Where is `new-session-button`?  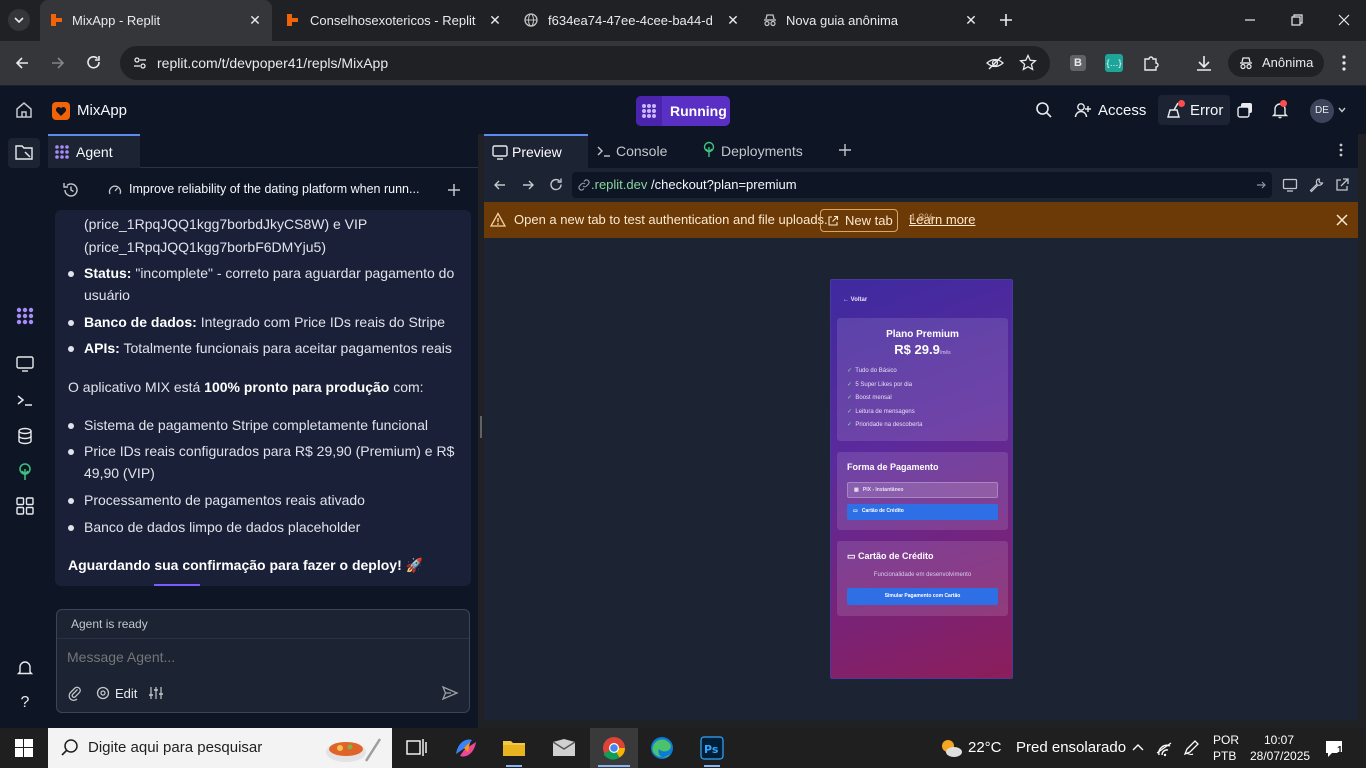
new-session-button is located at coordinates (454, 190).